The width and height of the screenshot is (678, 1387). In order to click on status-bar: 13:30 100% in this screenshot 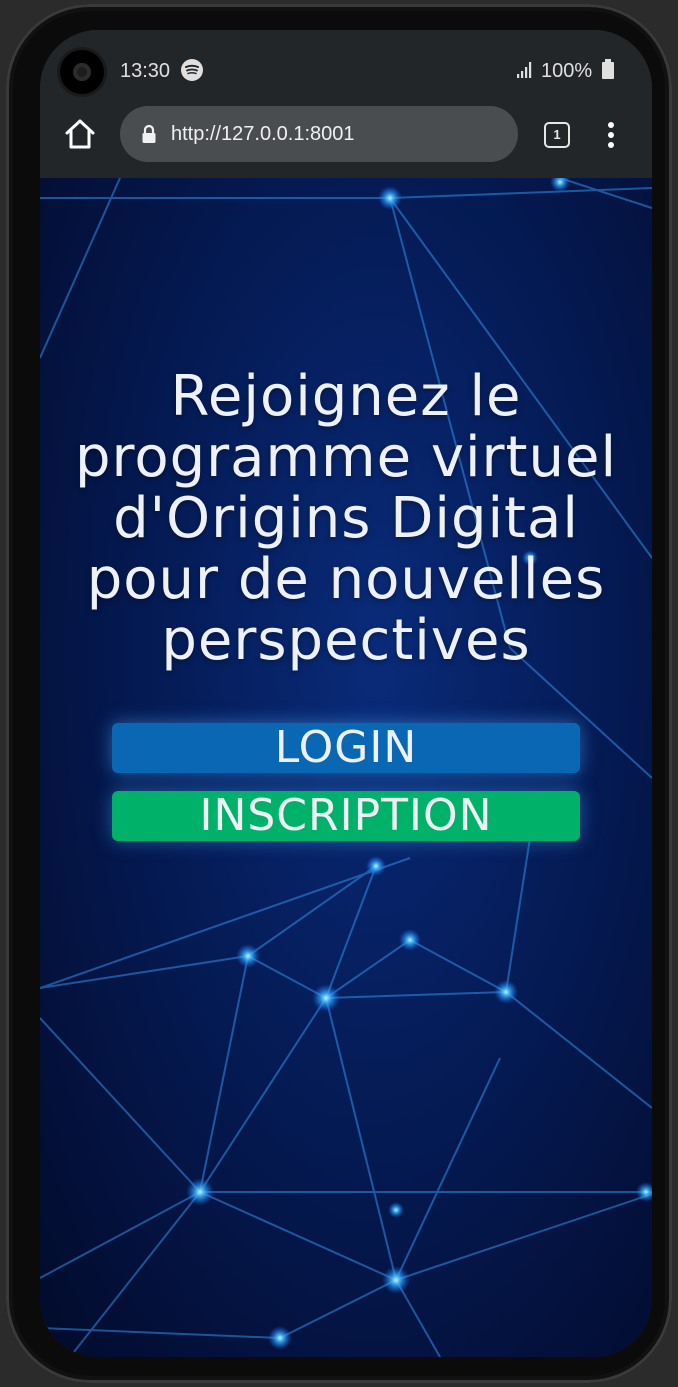, I will do `click(346, 70)`.